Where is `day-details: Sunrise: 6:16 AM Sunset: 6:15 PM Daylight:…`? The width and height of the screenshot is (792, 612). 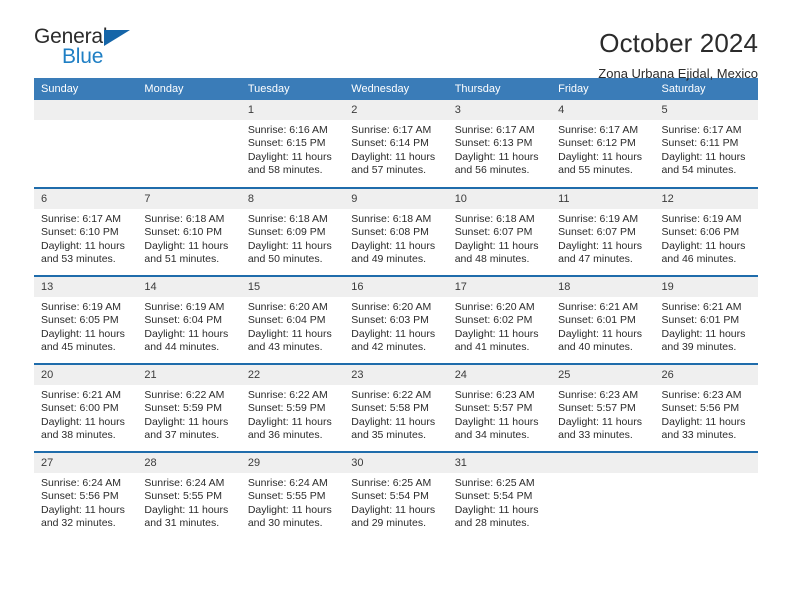 day-details: Sunrise: 6:16 AM Sunset: 6:15 PM Daylight:… is located at coordinates (292, 149).